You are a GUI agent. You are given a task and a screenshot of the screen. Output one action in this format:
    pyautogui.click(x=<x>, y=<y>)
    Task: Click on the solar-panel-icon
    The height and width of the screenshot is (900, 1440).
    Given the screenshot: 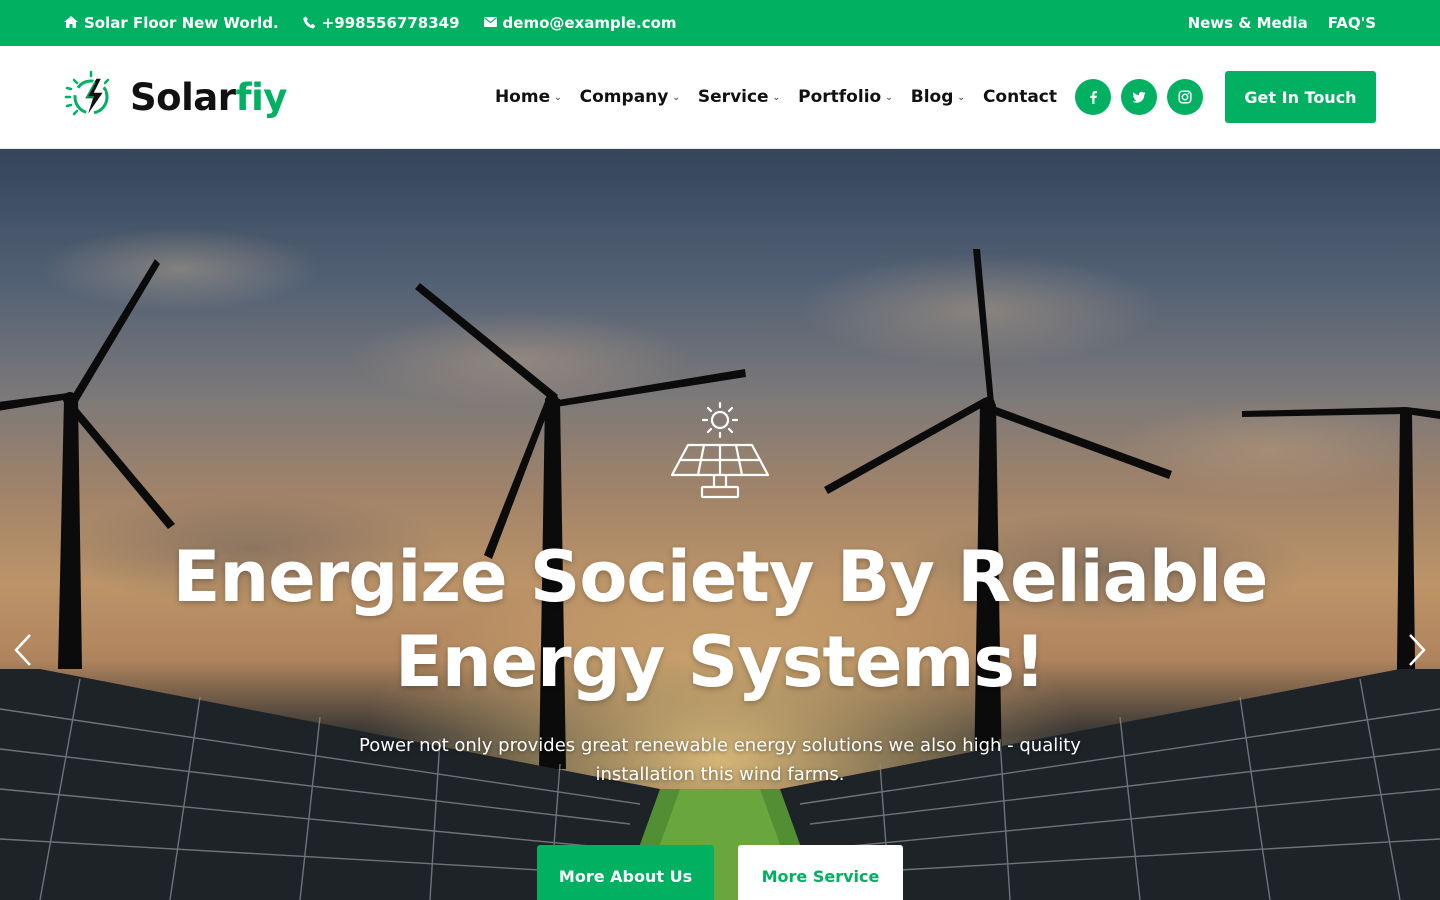 What is the action you would take?
    pyautogui.click(x=720, y=455)
    